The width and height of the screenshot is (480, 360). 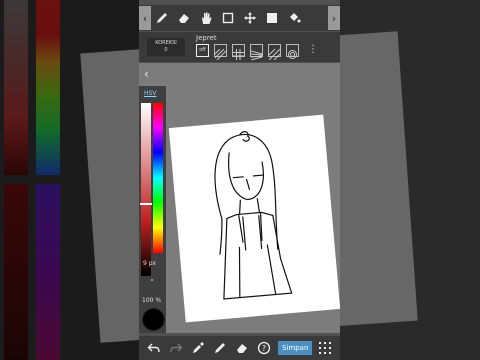 What do you see at coordinates (166, 43) in the screenshot?
I see `correction-label: KOREKSI` at bounding box center [166, 43].